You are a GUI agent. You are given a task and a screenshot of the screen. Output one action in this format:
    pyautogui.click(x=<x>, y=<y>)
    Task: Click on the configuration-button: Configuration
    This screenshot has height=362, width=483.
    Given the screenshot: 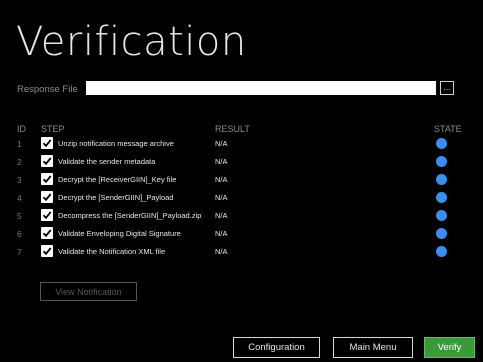 What is the action you would take?
    pyautogui.click(x=276, y=347)
    